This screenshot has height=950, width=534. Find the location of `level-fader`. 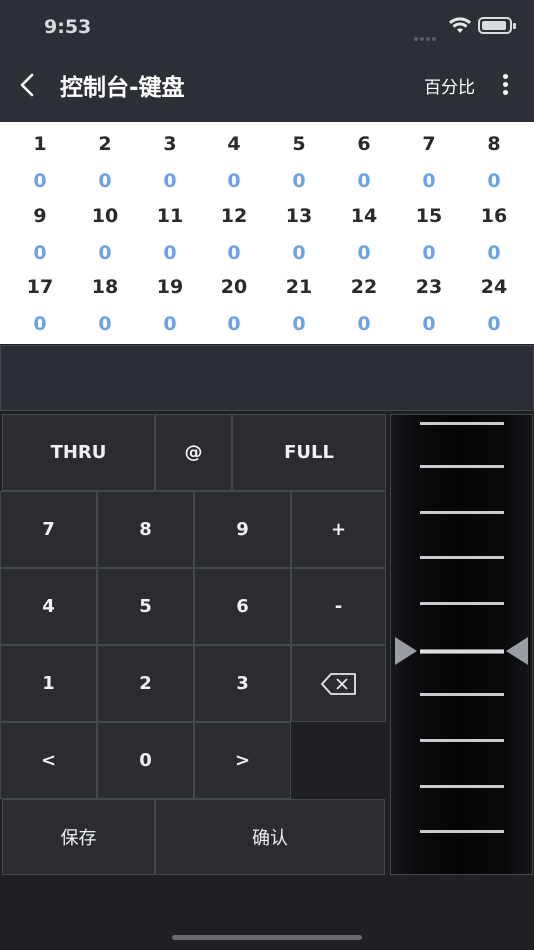

level-fader is located at coordinates (461, 644).